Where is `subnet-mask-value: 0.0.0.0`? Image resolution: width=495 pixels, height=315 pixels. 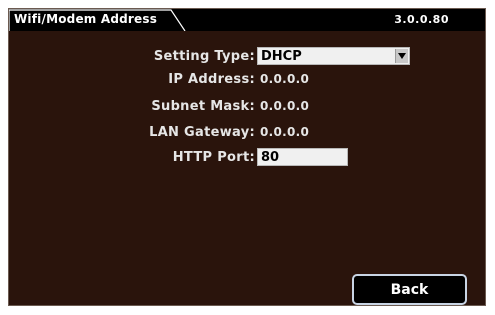
subnet-mask-value: 0.0.0.0 is located at coordinates (285, 106).